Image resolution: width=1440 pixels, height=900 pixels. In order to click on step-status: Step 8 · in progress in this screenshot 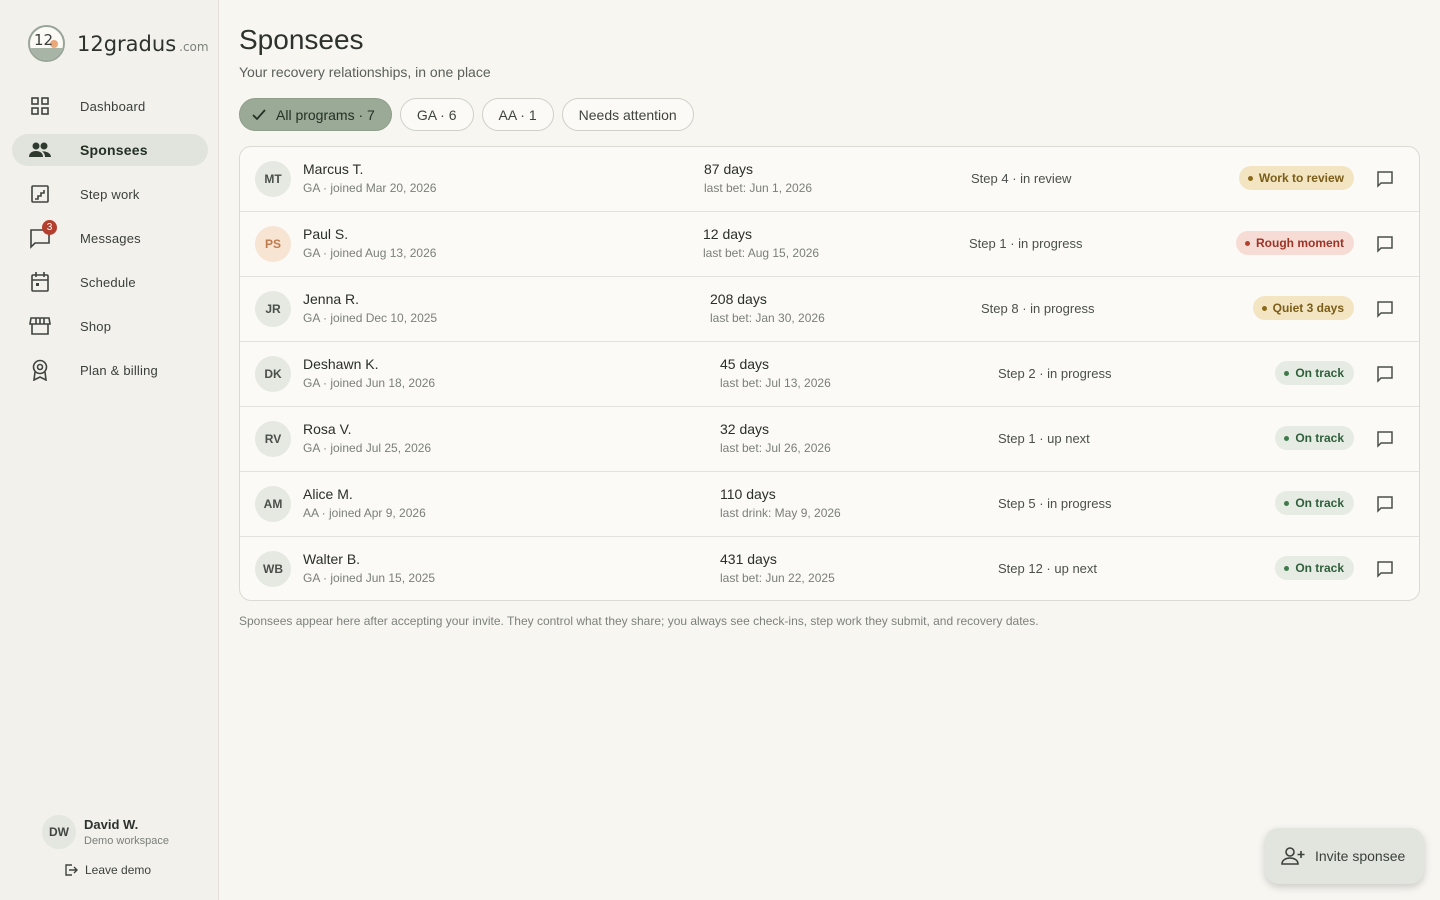, I will do `click(1038, 308)`.